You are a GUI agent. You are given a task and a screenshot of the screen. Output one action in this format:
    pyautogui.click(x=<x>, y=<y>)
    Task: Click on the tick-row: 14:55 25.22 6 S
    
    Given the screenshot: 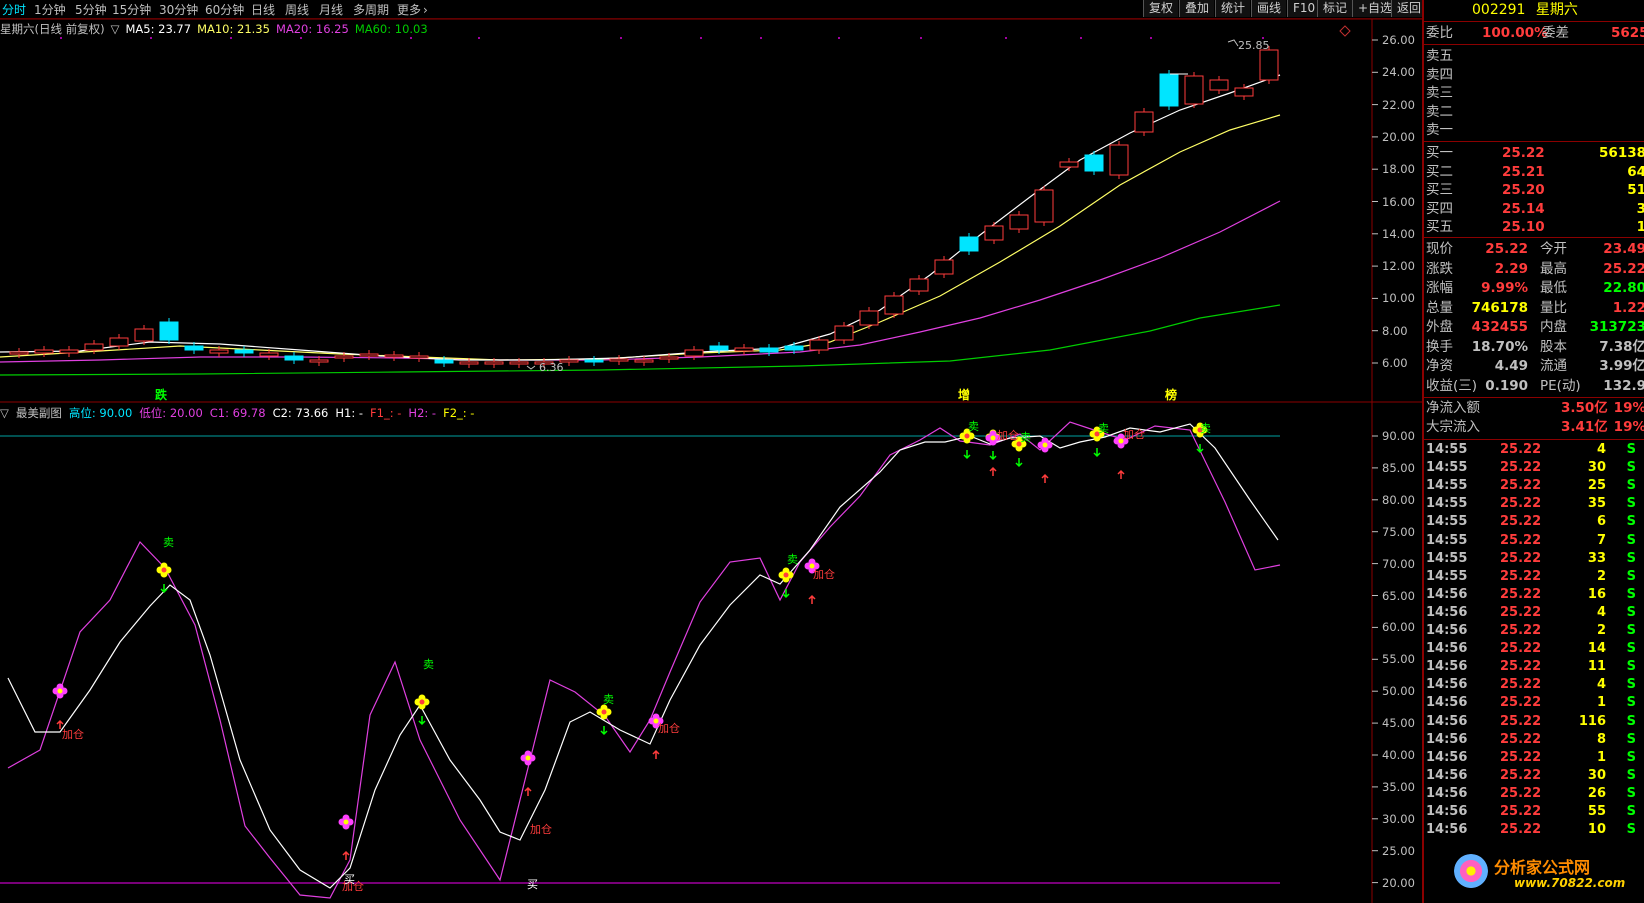 What is the action you would take?
    pyautogui.click(x=1534, y=523)
    